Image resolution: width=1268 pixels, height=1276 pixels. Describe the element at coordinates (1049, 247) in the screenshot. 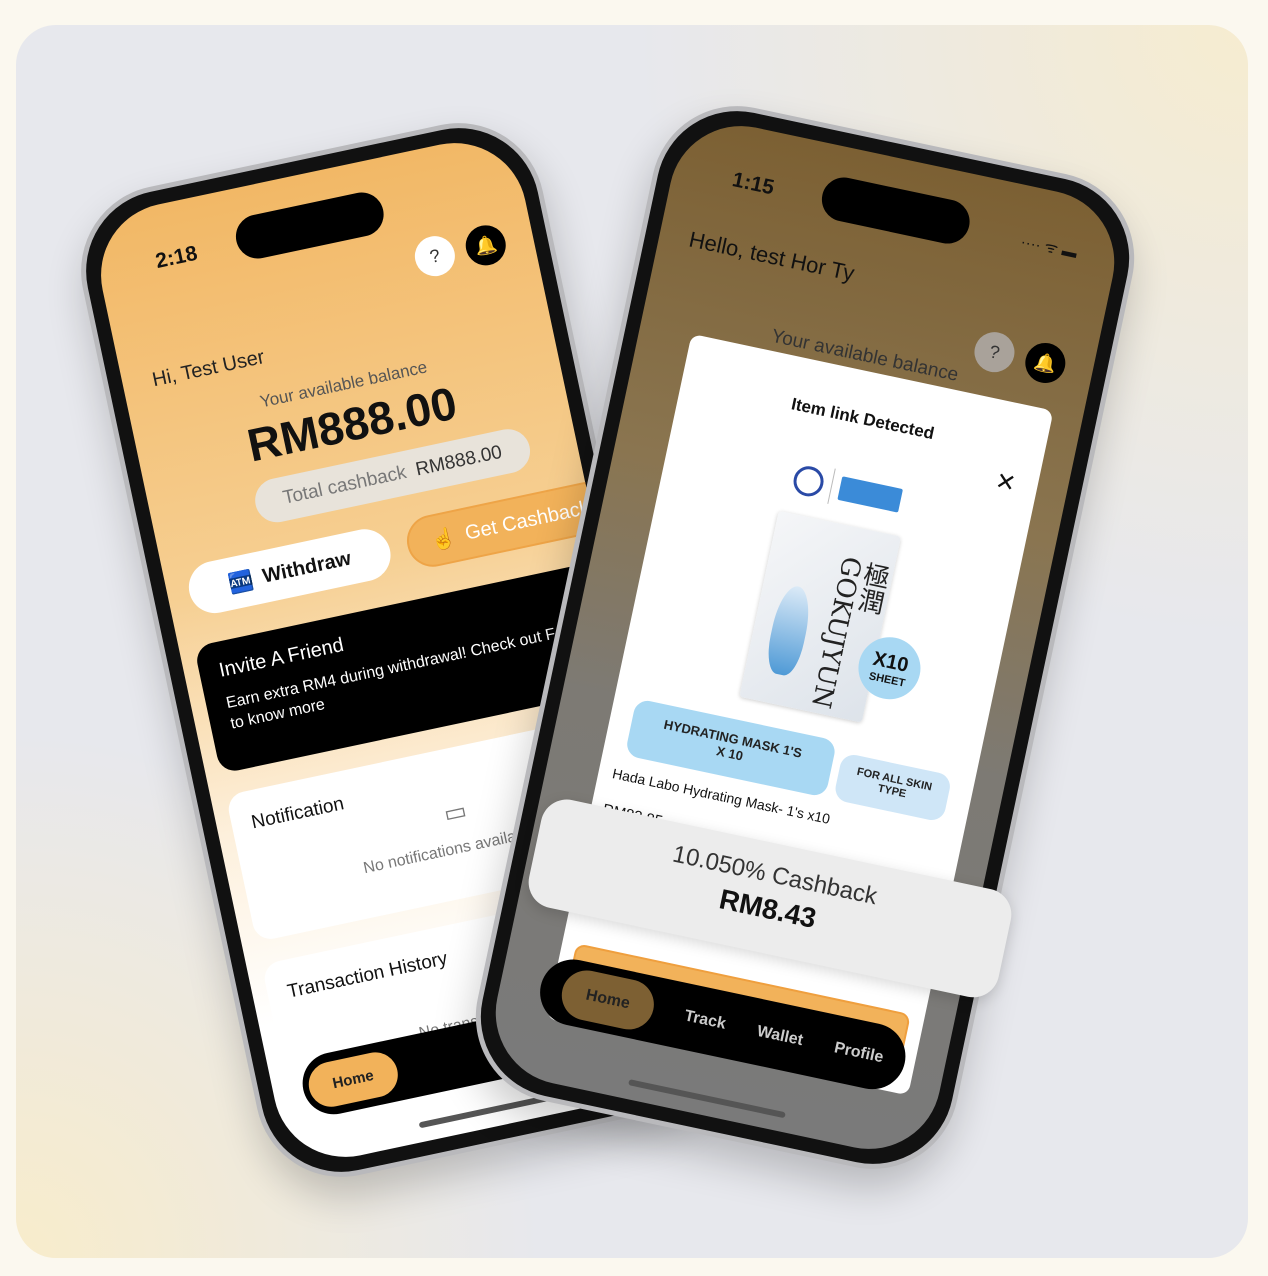

I see `status-icons: ···· ᯤ ▬` at that location.